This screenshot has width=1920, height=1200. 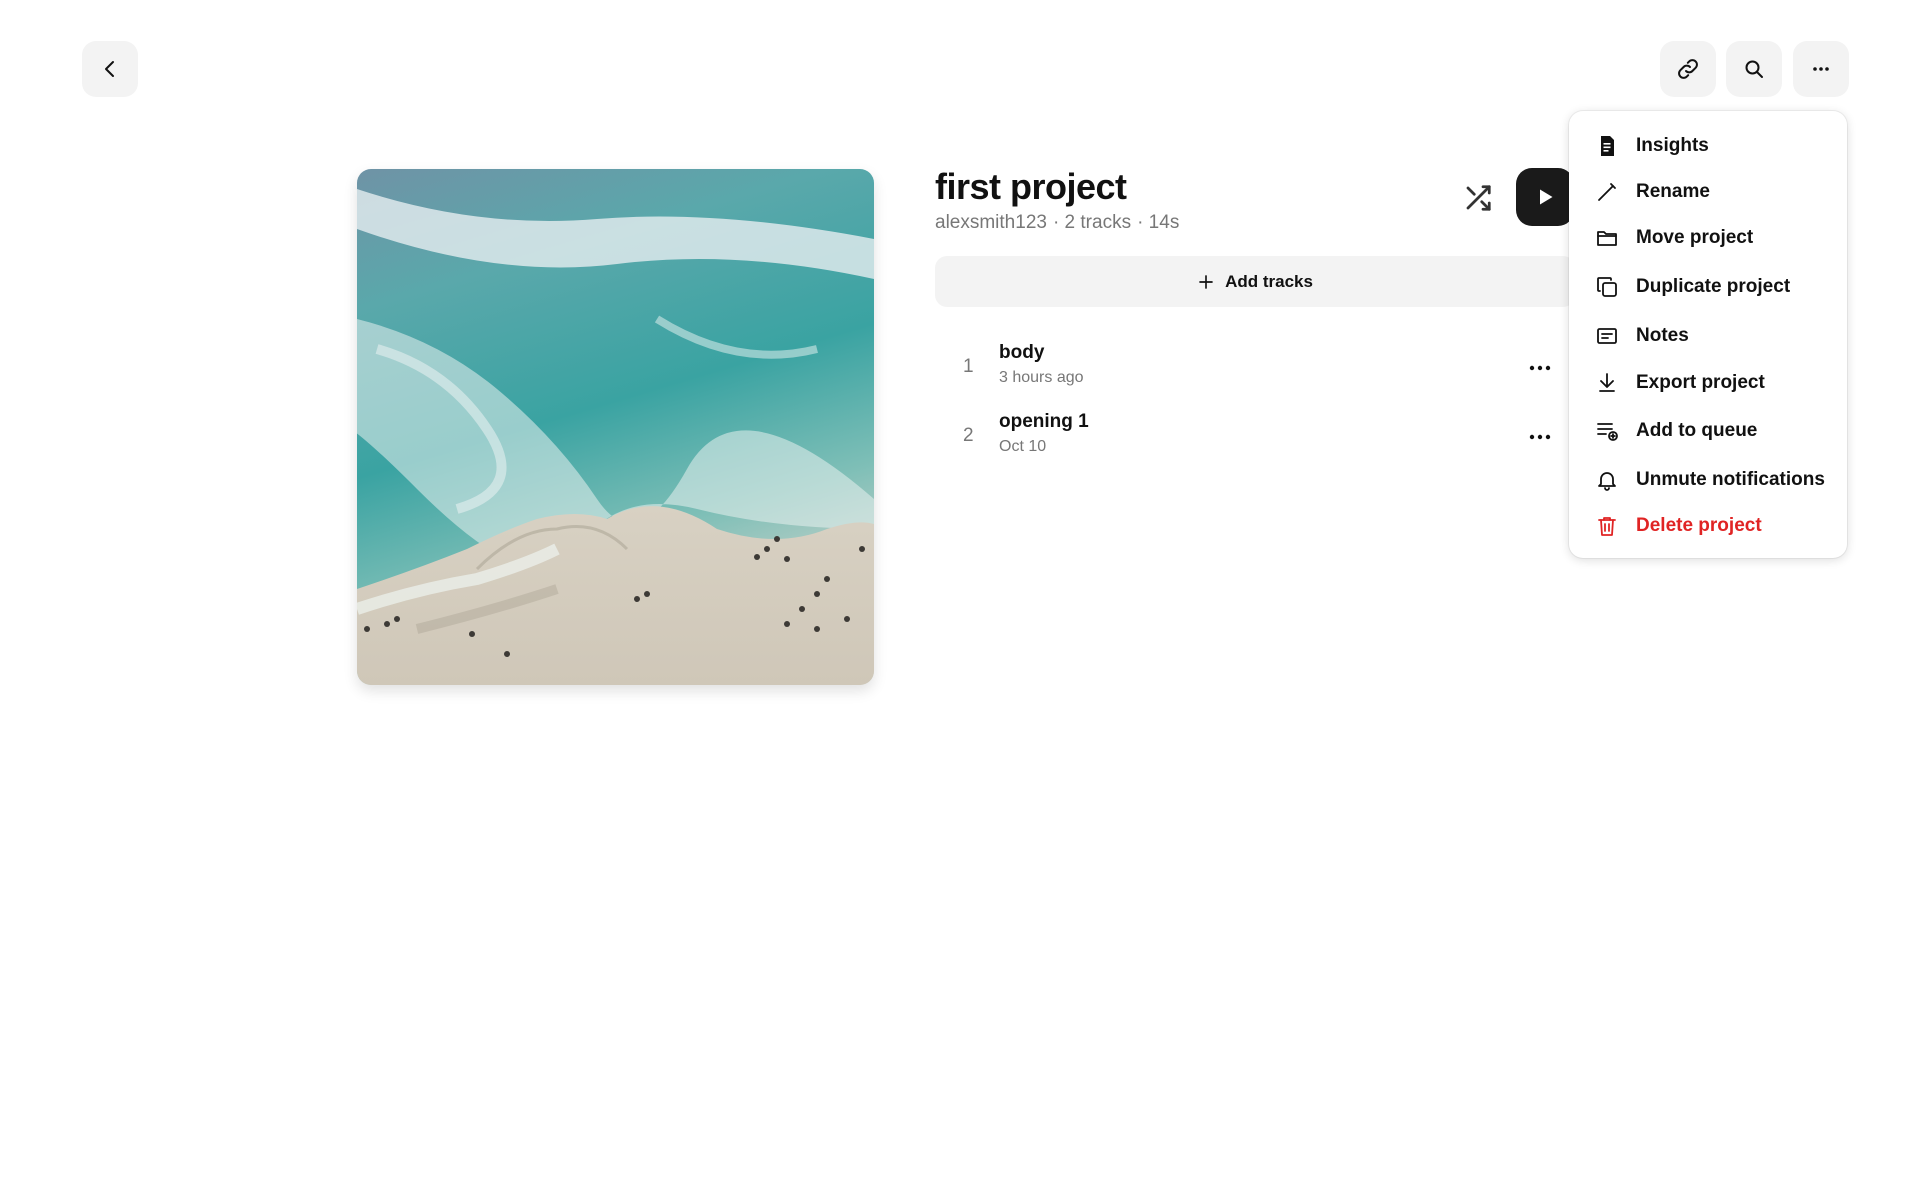 I want to click on track-meta: Oct 10, so click(x=1023, y=446).